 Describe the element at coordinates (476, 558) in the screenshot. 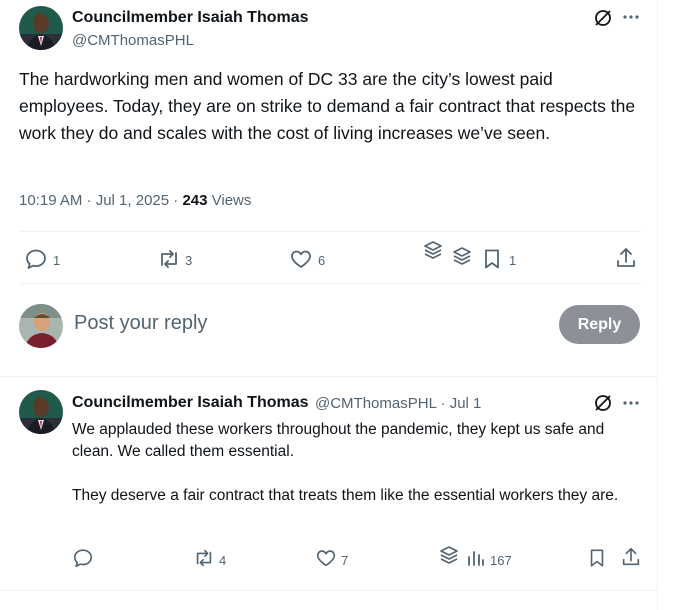

I see `views-bar-chart-icon` at that location.